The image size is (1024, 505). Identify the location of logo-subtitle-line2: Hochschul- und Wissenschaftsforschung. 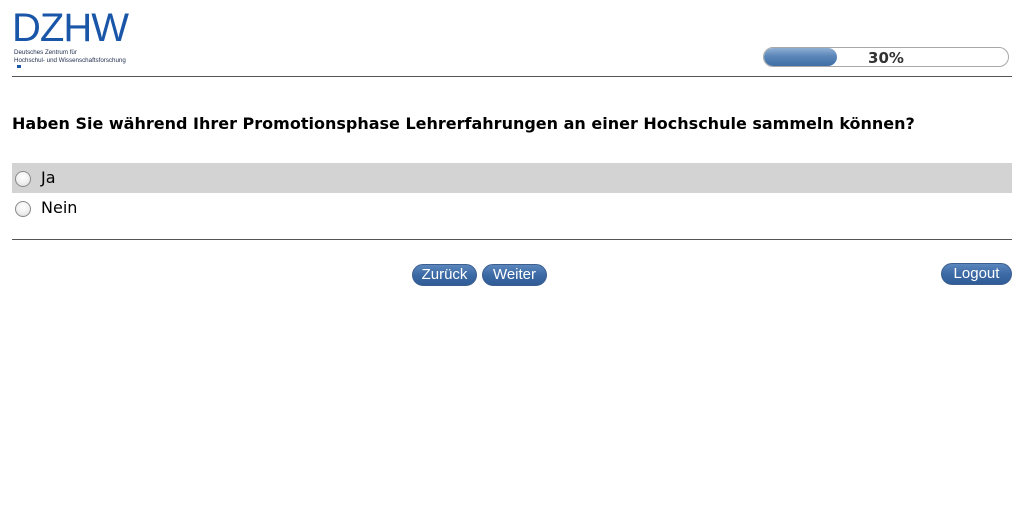
(70, 60).